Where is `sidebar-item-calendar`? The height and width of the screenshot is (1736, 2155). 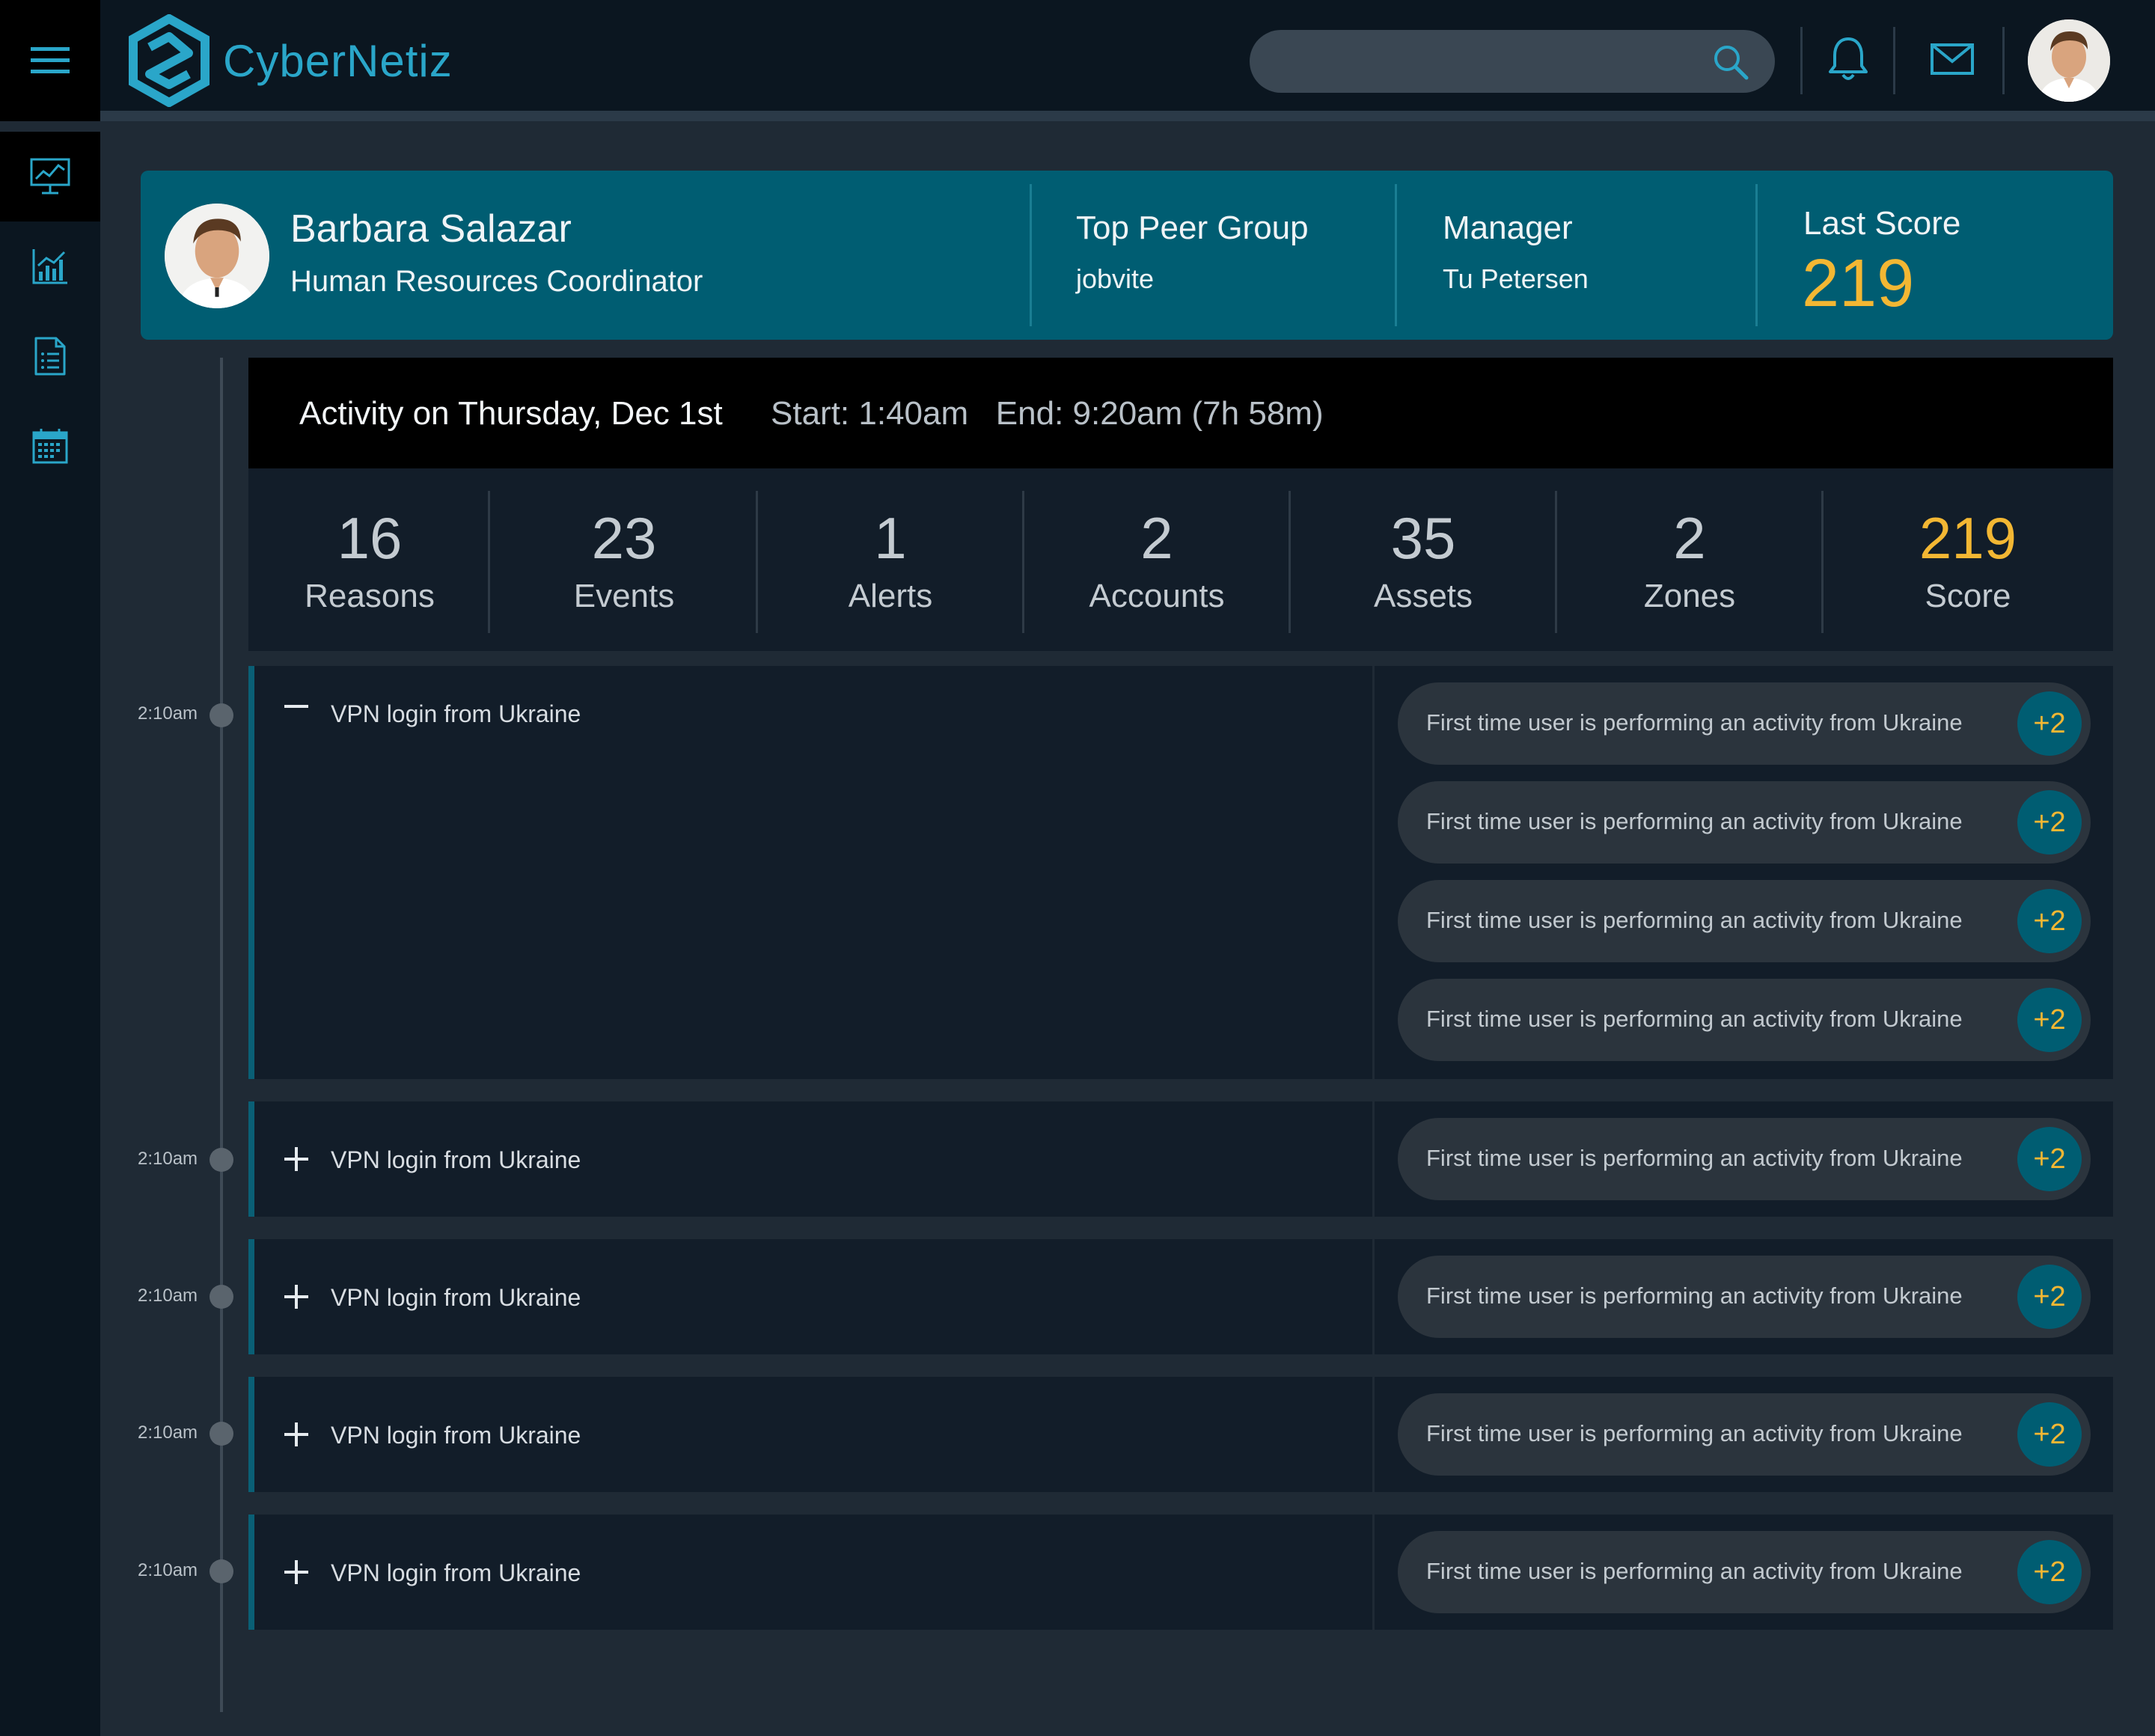
sidebar-item-calendar is located at coordinates (50, 446).